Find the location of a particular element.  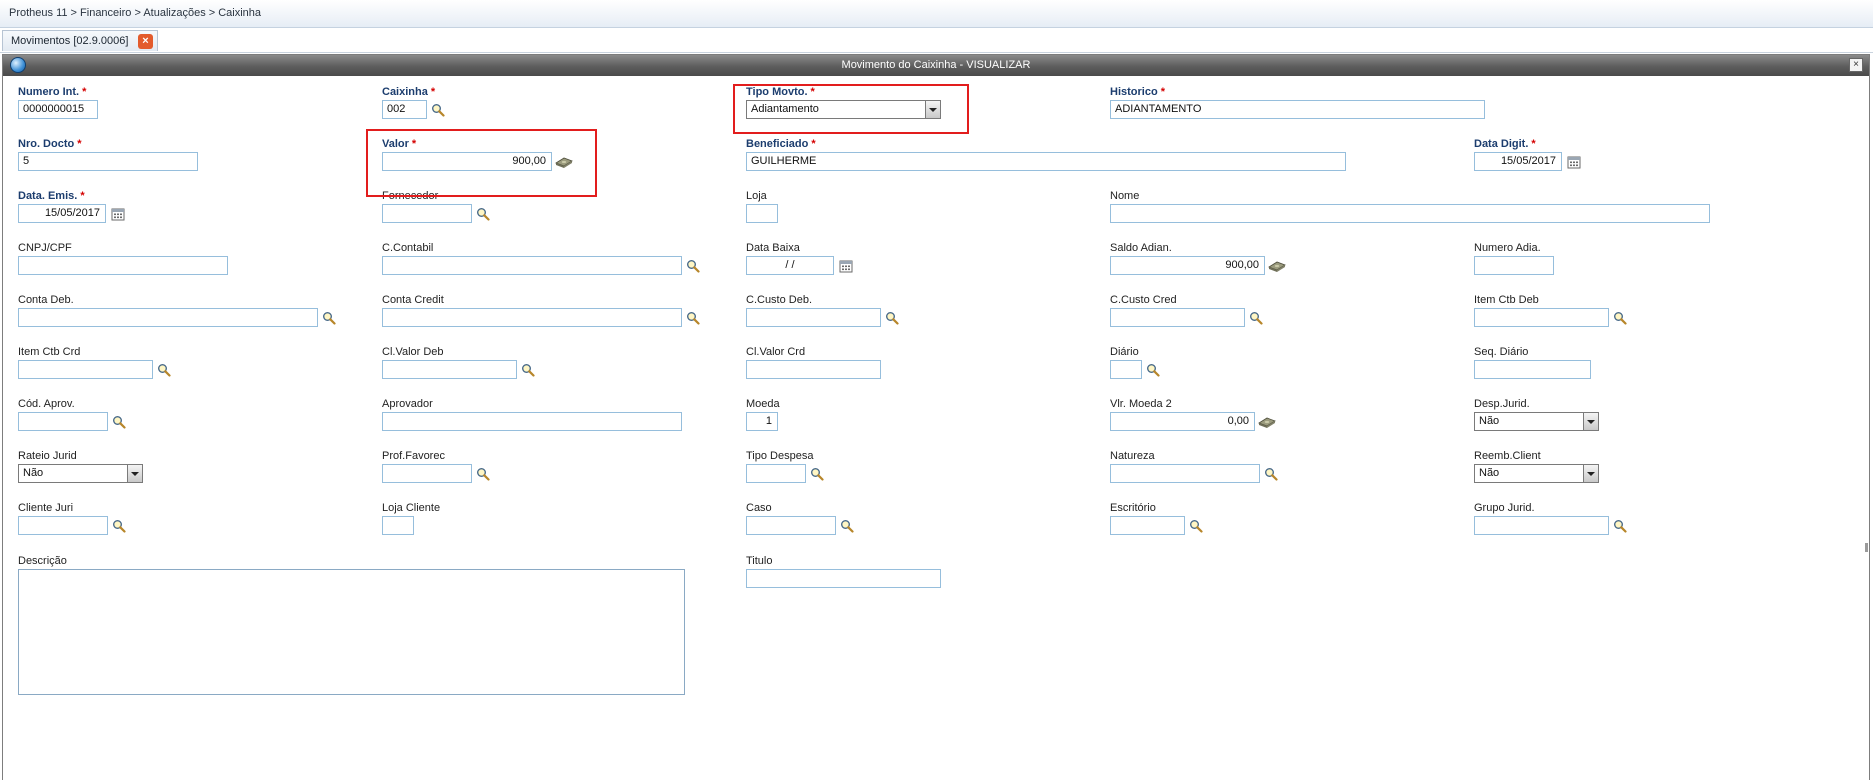

conta-deb-label: Conta Deb. is located at coordinates (46, 300).